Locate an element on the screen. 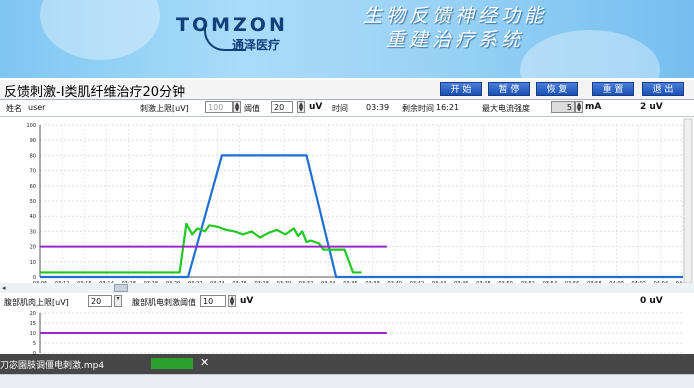  threshold-unit: uV is located at coordinates (316, 107).